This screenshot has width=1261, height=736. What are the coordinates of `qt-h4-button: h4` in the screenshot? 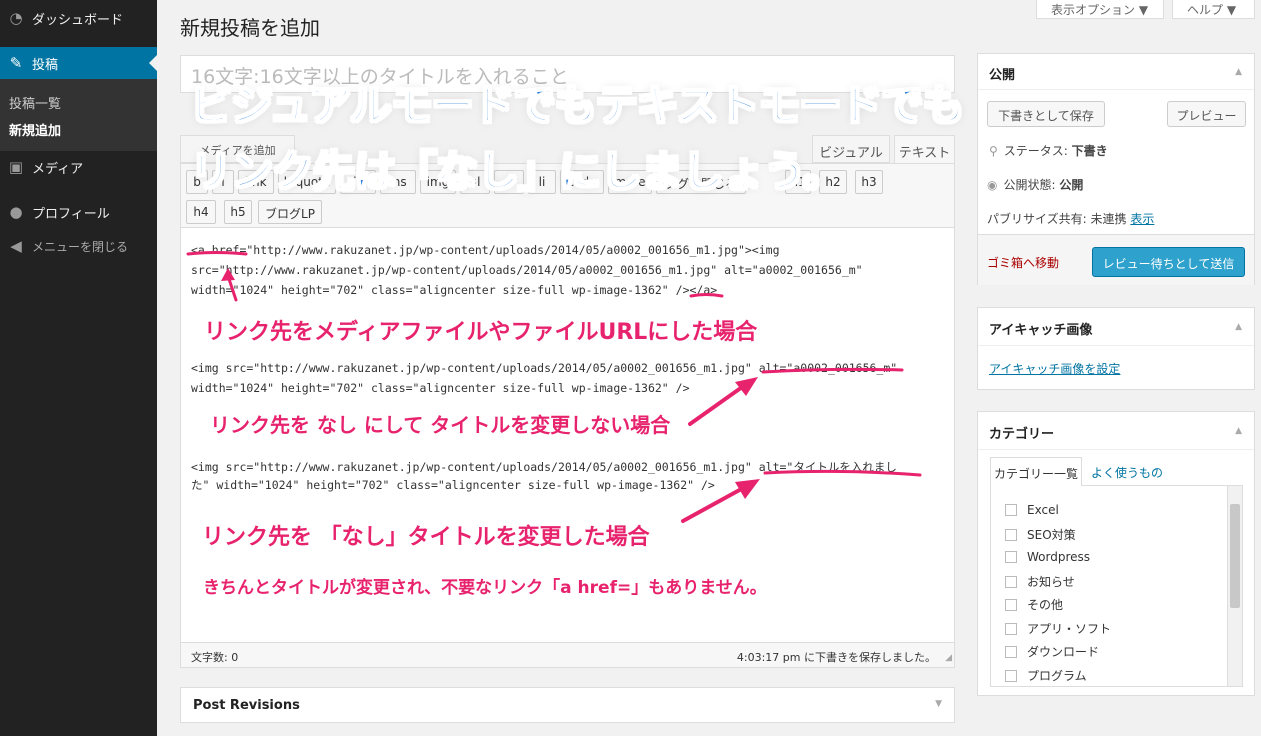 It's located at (201, 212).